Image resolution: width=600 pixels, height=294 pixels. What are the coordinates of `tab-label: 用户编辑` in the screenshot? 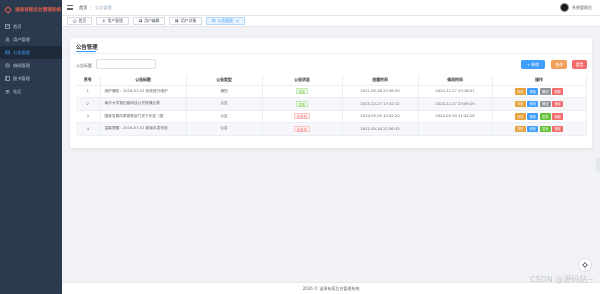 It's located at (152, 20).